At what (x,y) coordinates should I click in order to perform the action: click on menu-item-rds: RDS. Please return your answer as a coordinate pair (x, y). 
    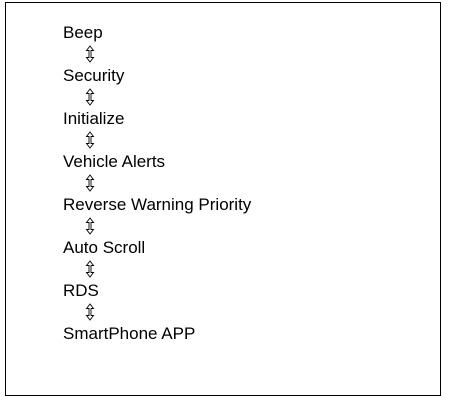
    Looking at the image, I should click on (81, 290).